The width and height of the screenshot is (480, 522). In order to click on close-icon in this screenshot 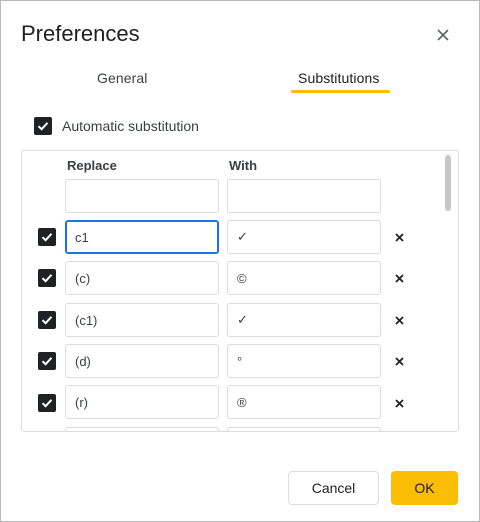, I will do `click(443, 35)`.